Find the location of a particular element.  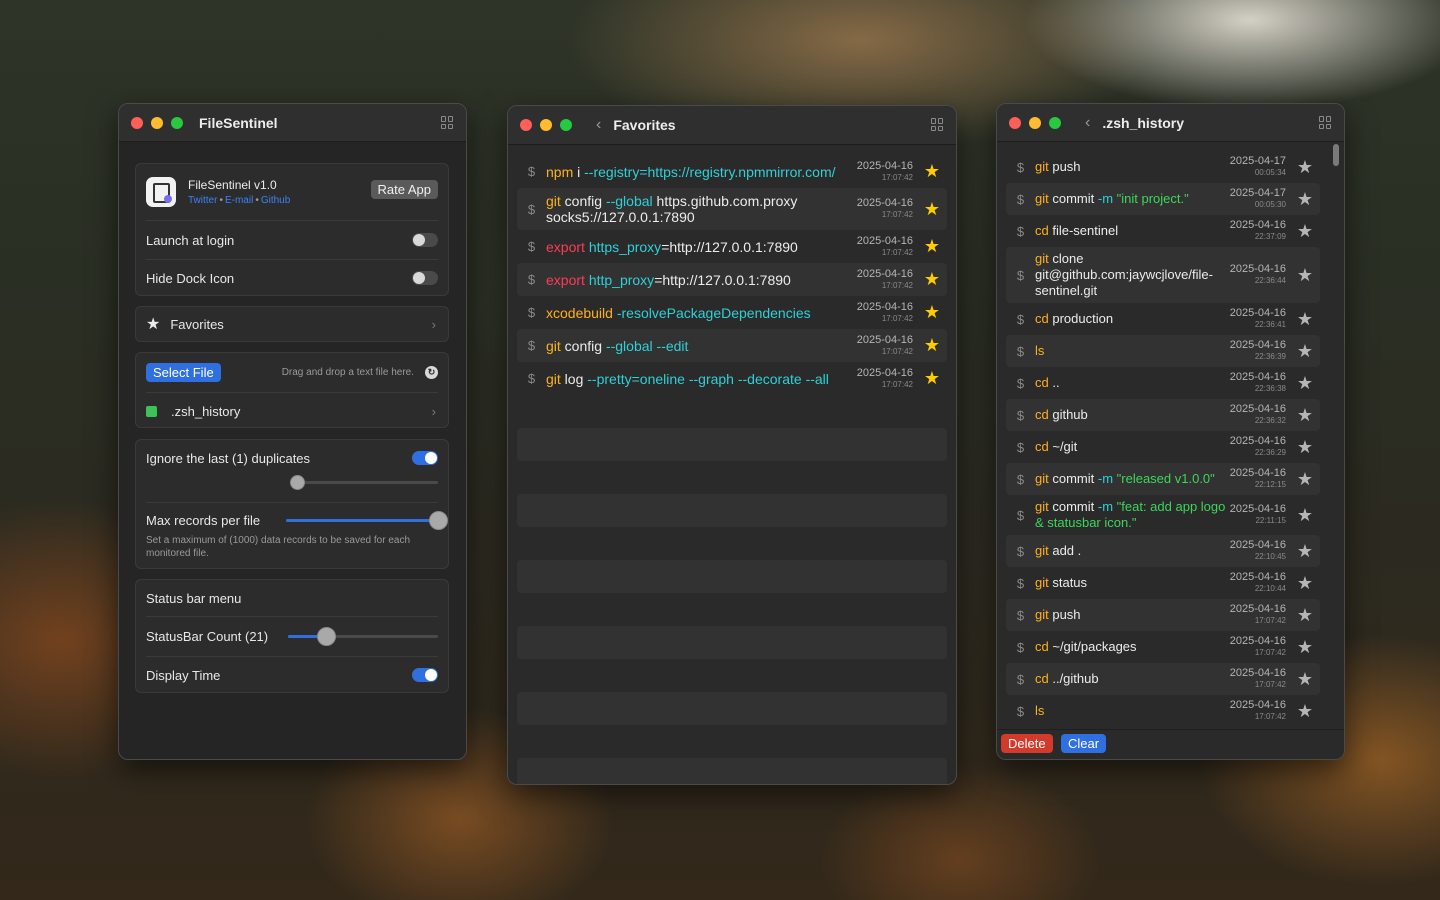

list-item: $ ls 2025-04-16 22:36:39 ★ is located at coordinates (1163, 351).